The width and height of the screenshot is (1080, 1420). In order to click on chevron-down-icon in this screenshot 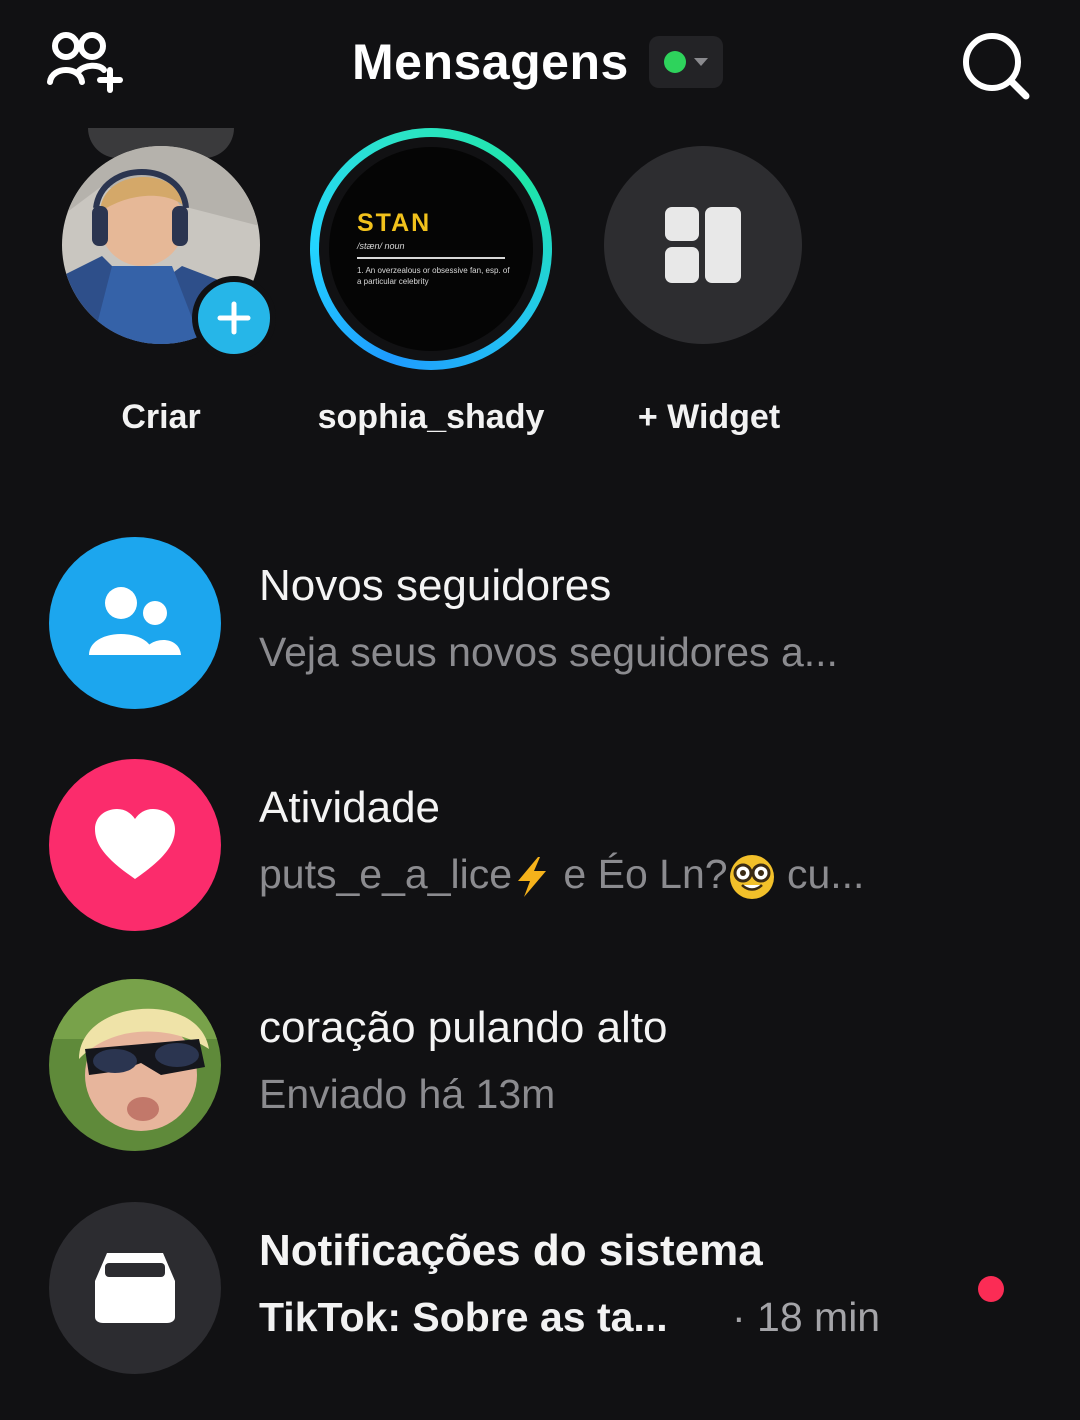, I will do `click(700, 62)`.